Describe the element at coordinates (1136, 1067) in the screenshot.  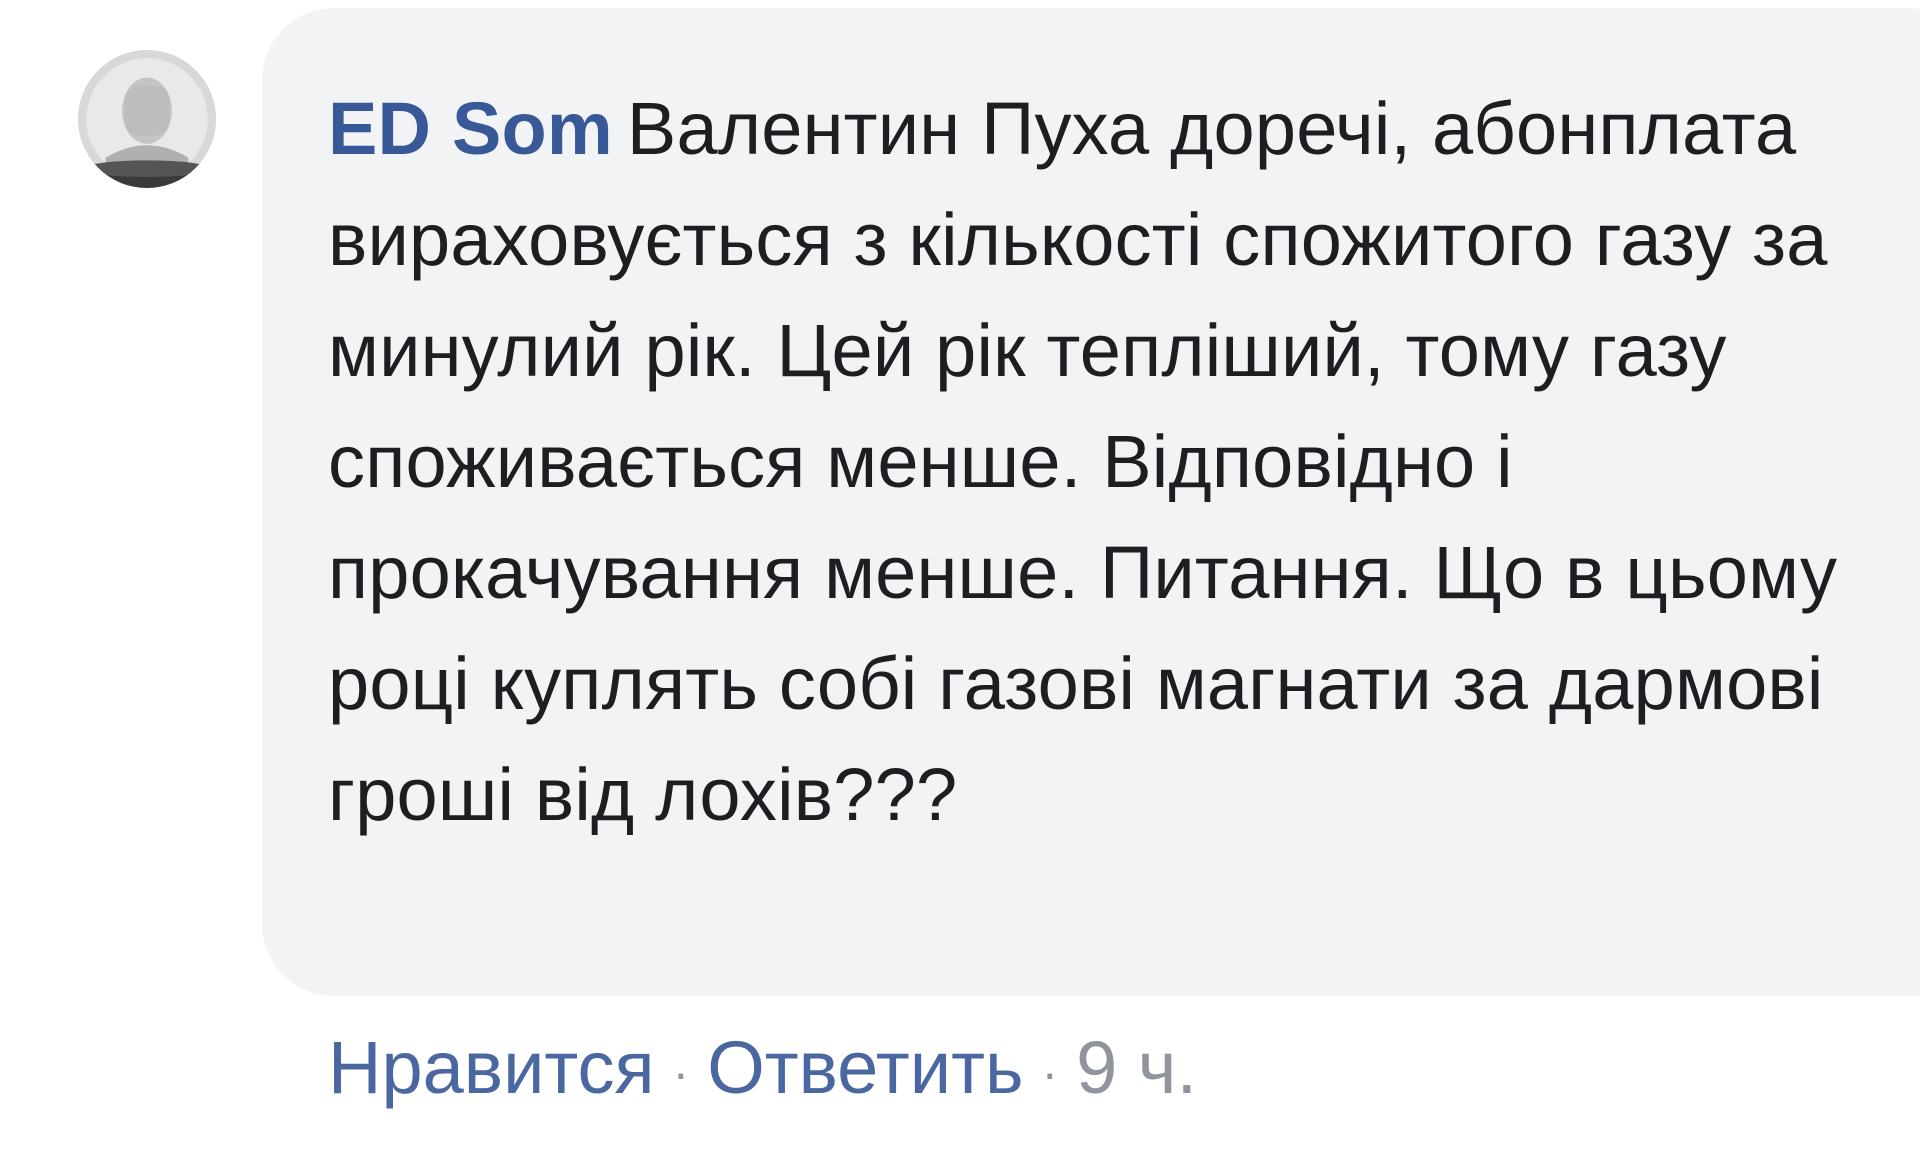
I see `comment-timestamp: 9 ч.` at that location.